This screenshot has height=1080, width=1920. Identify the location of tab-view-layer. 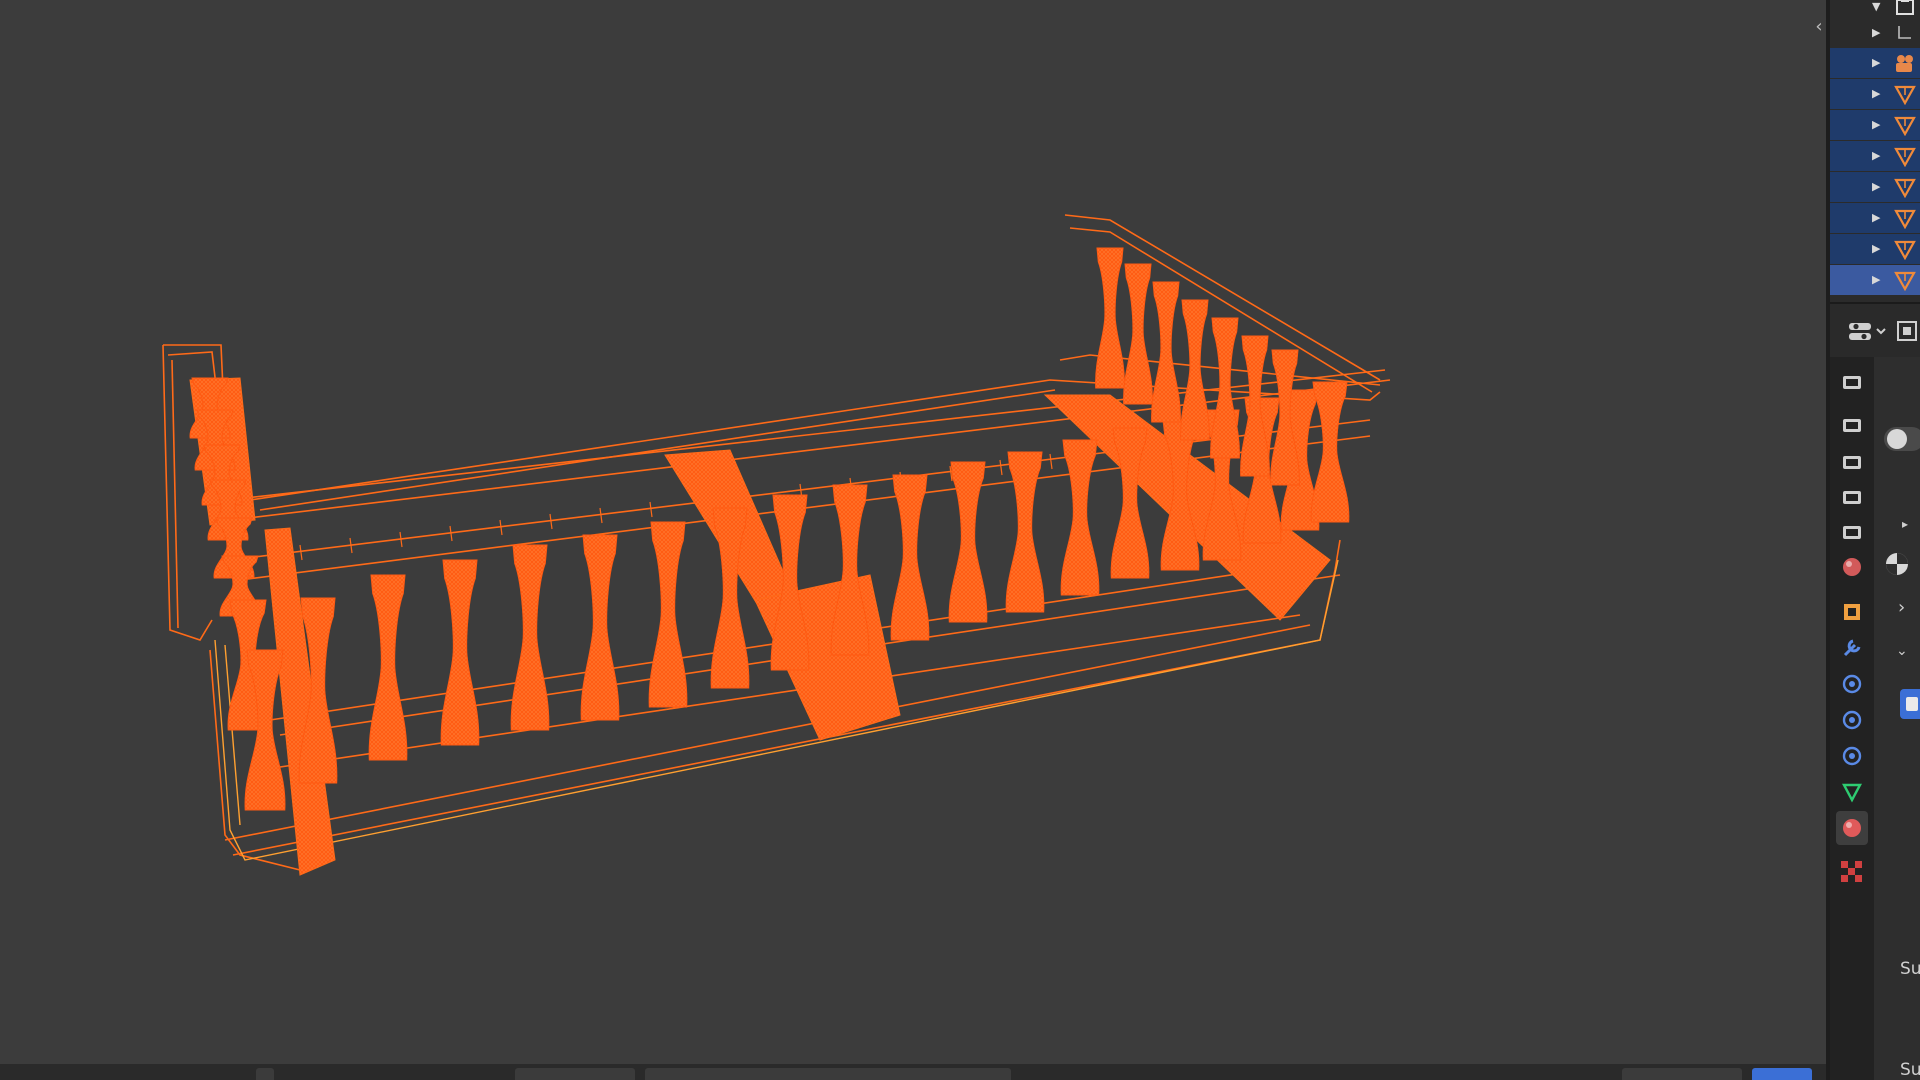
(1852, 497).